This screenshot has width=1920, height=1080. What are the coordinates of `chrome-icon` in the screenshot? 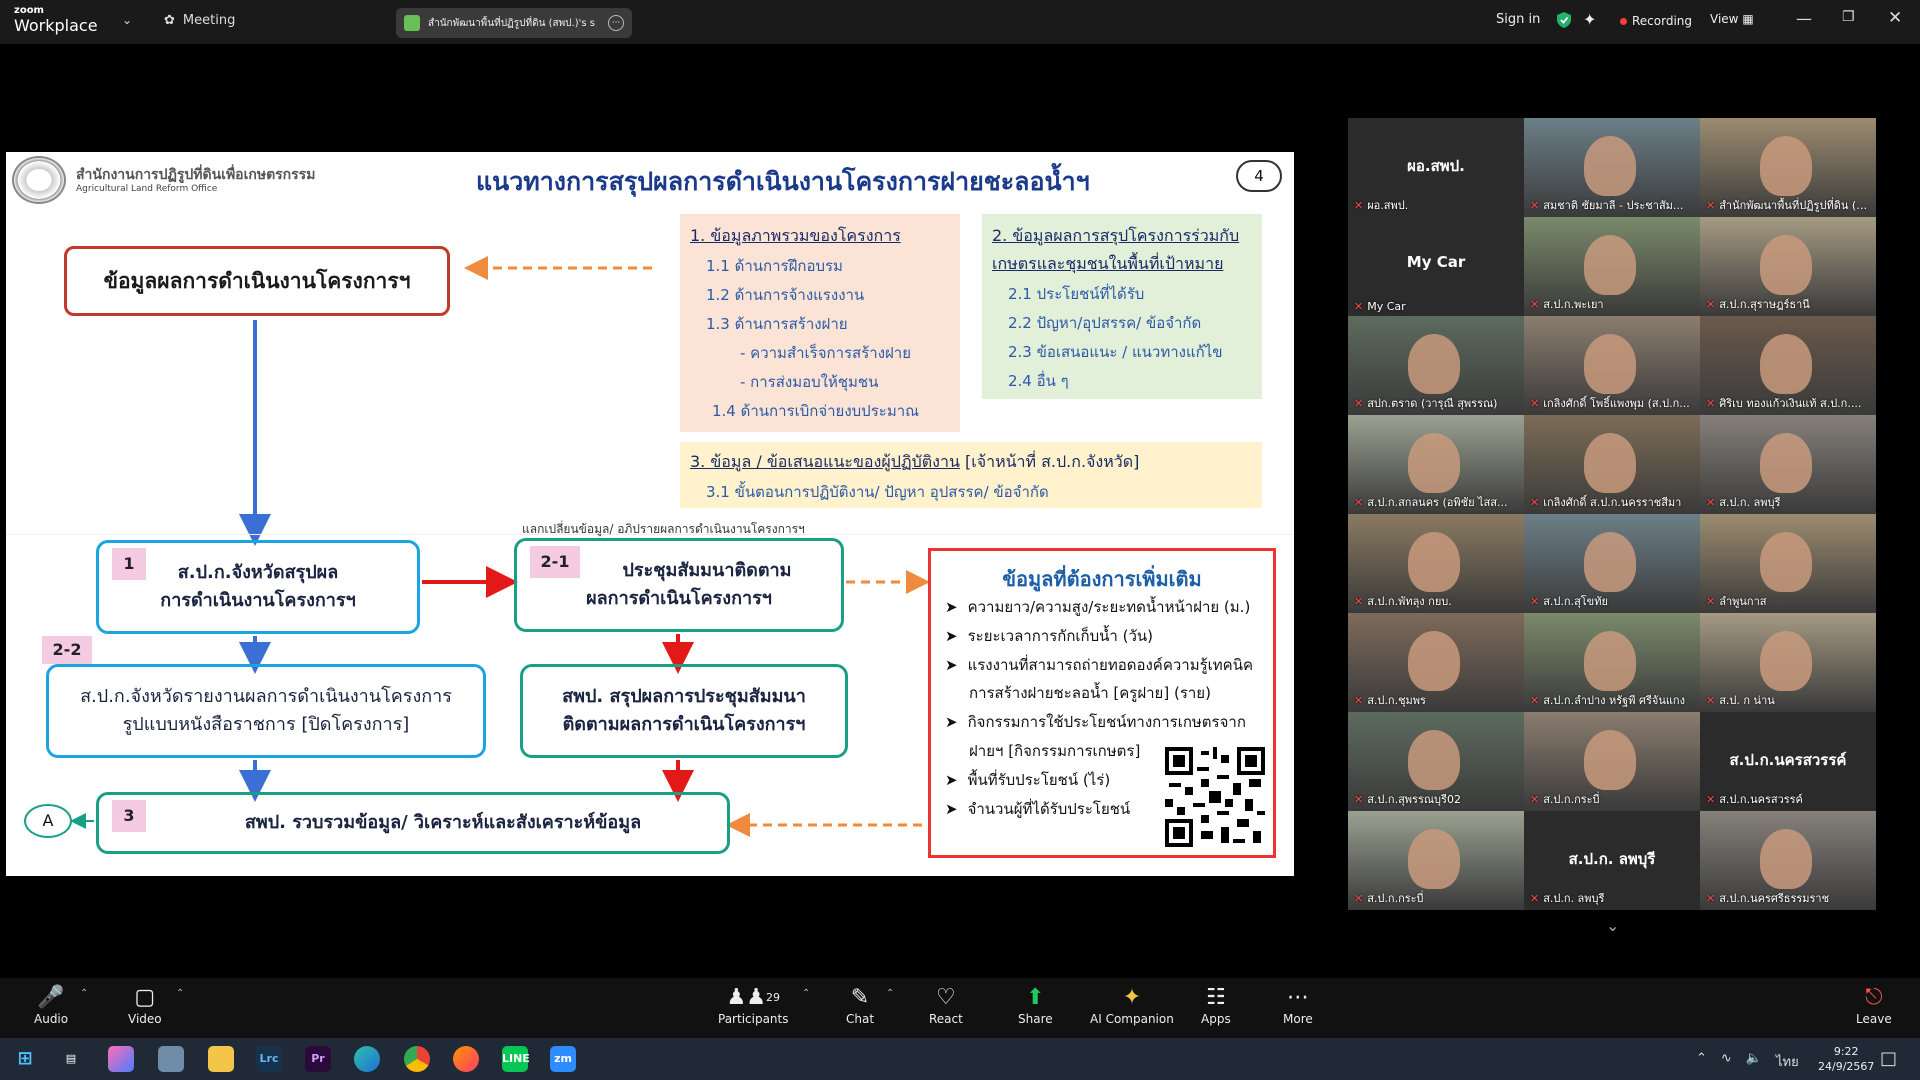 It's located at (417, 1059).